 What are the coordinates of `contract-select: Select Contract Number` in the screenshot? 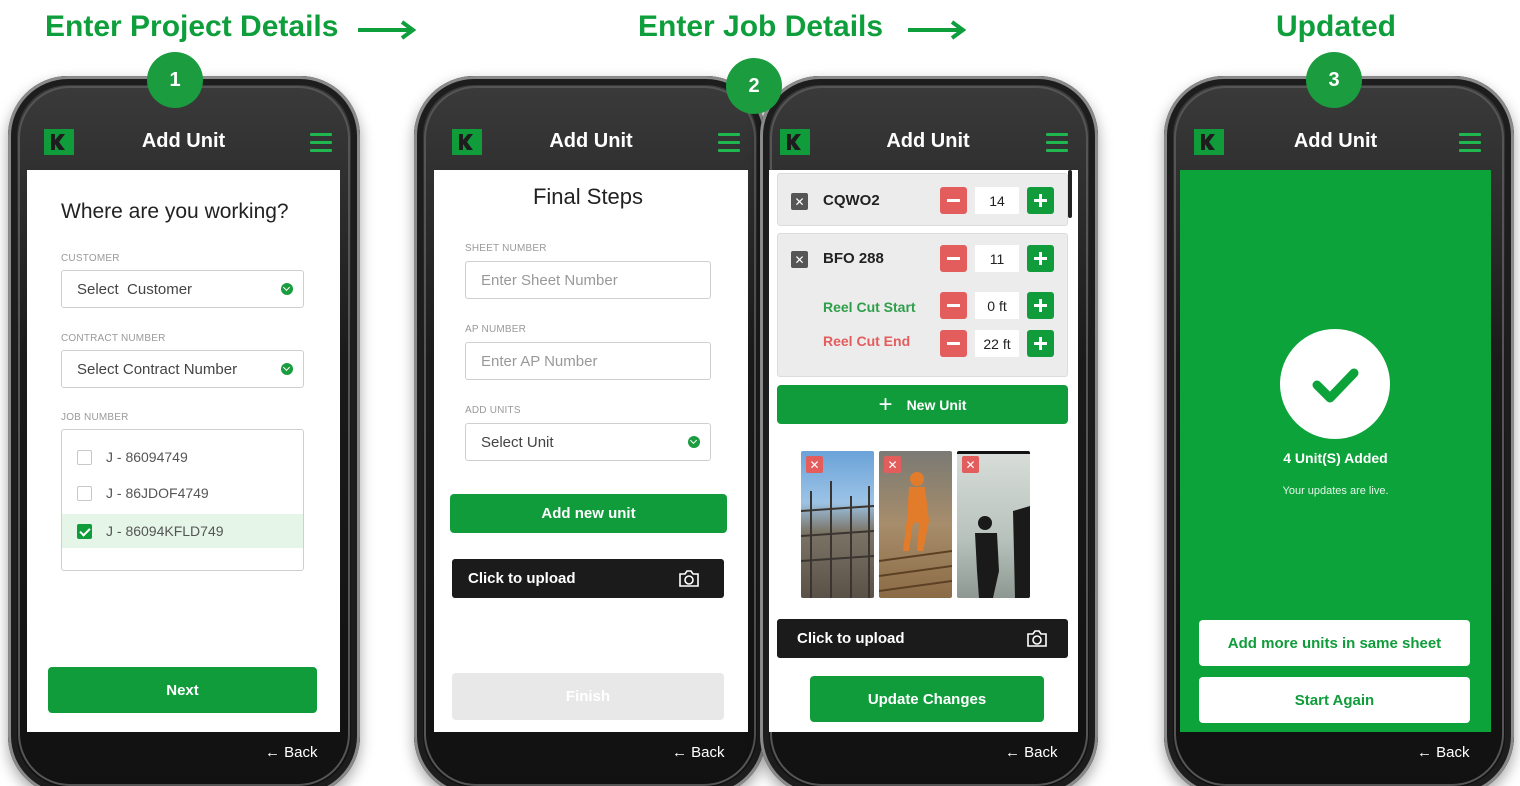 It's located at (182, 369).